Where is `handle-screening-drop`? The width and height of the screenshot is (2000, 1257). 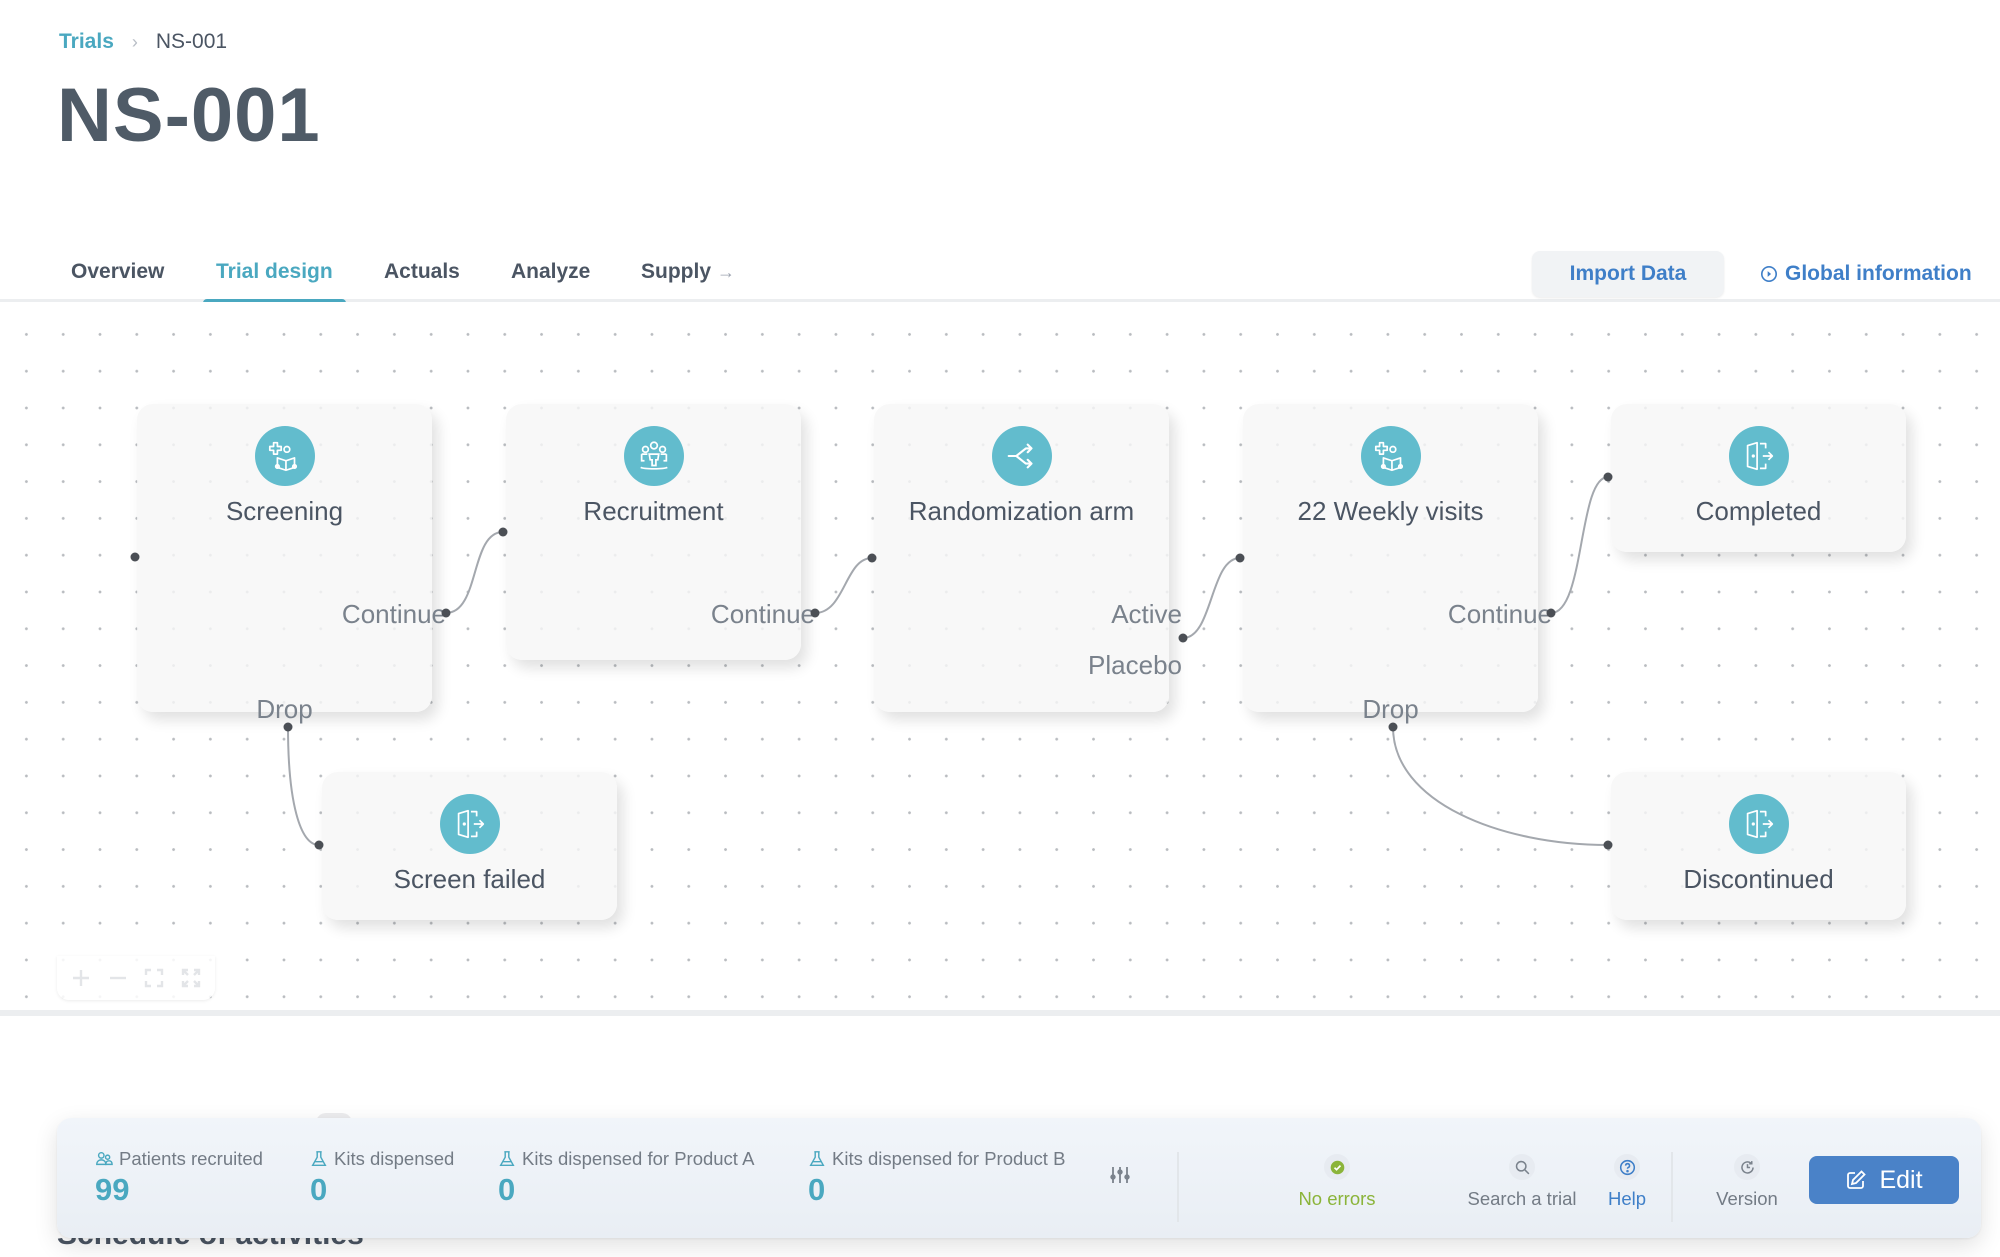 handle-screening-drop is located at coordinates (288, 727).